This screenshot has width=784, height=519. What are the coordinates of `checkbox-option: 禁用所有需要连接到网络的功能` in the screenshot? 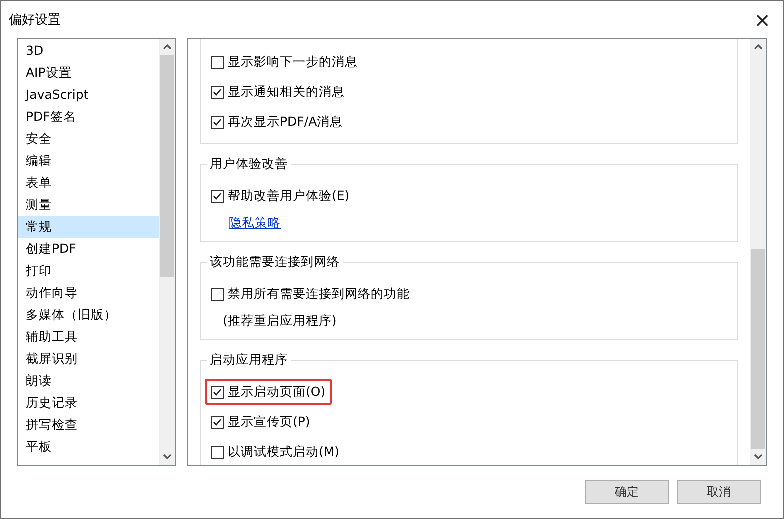 It's located at (310, 294).